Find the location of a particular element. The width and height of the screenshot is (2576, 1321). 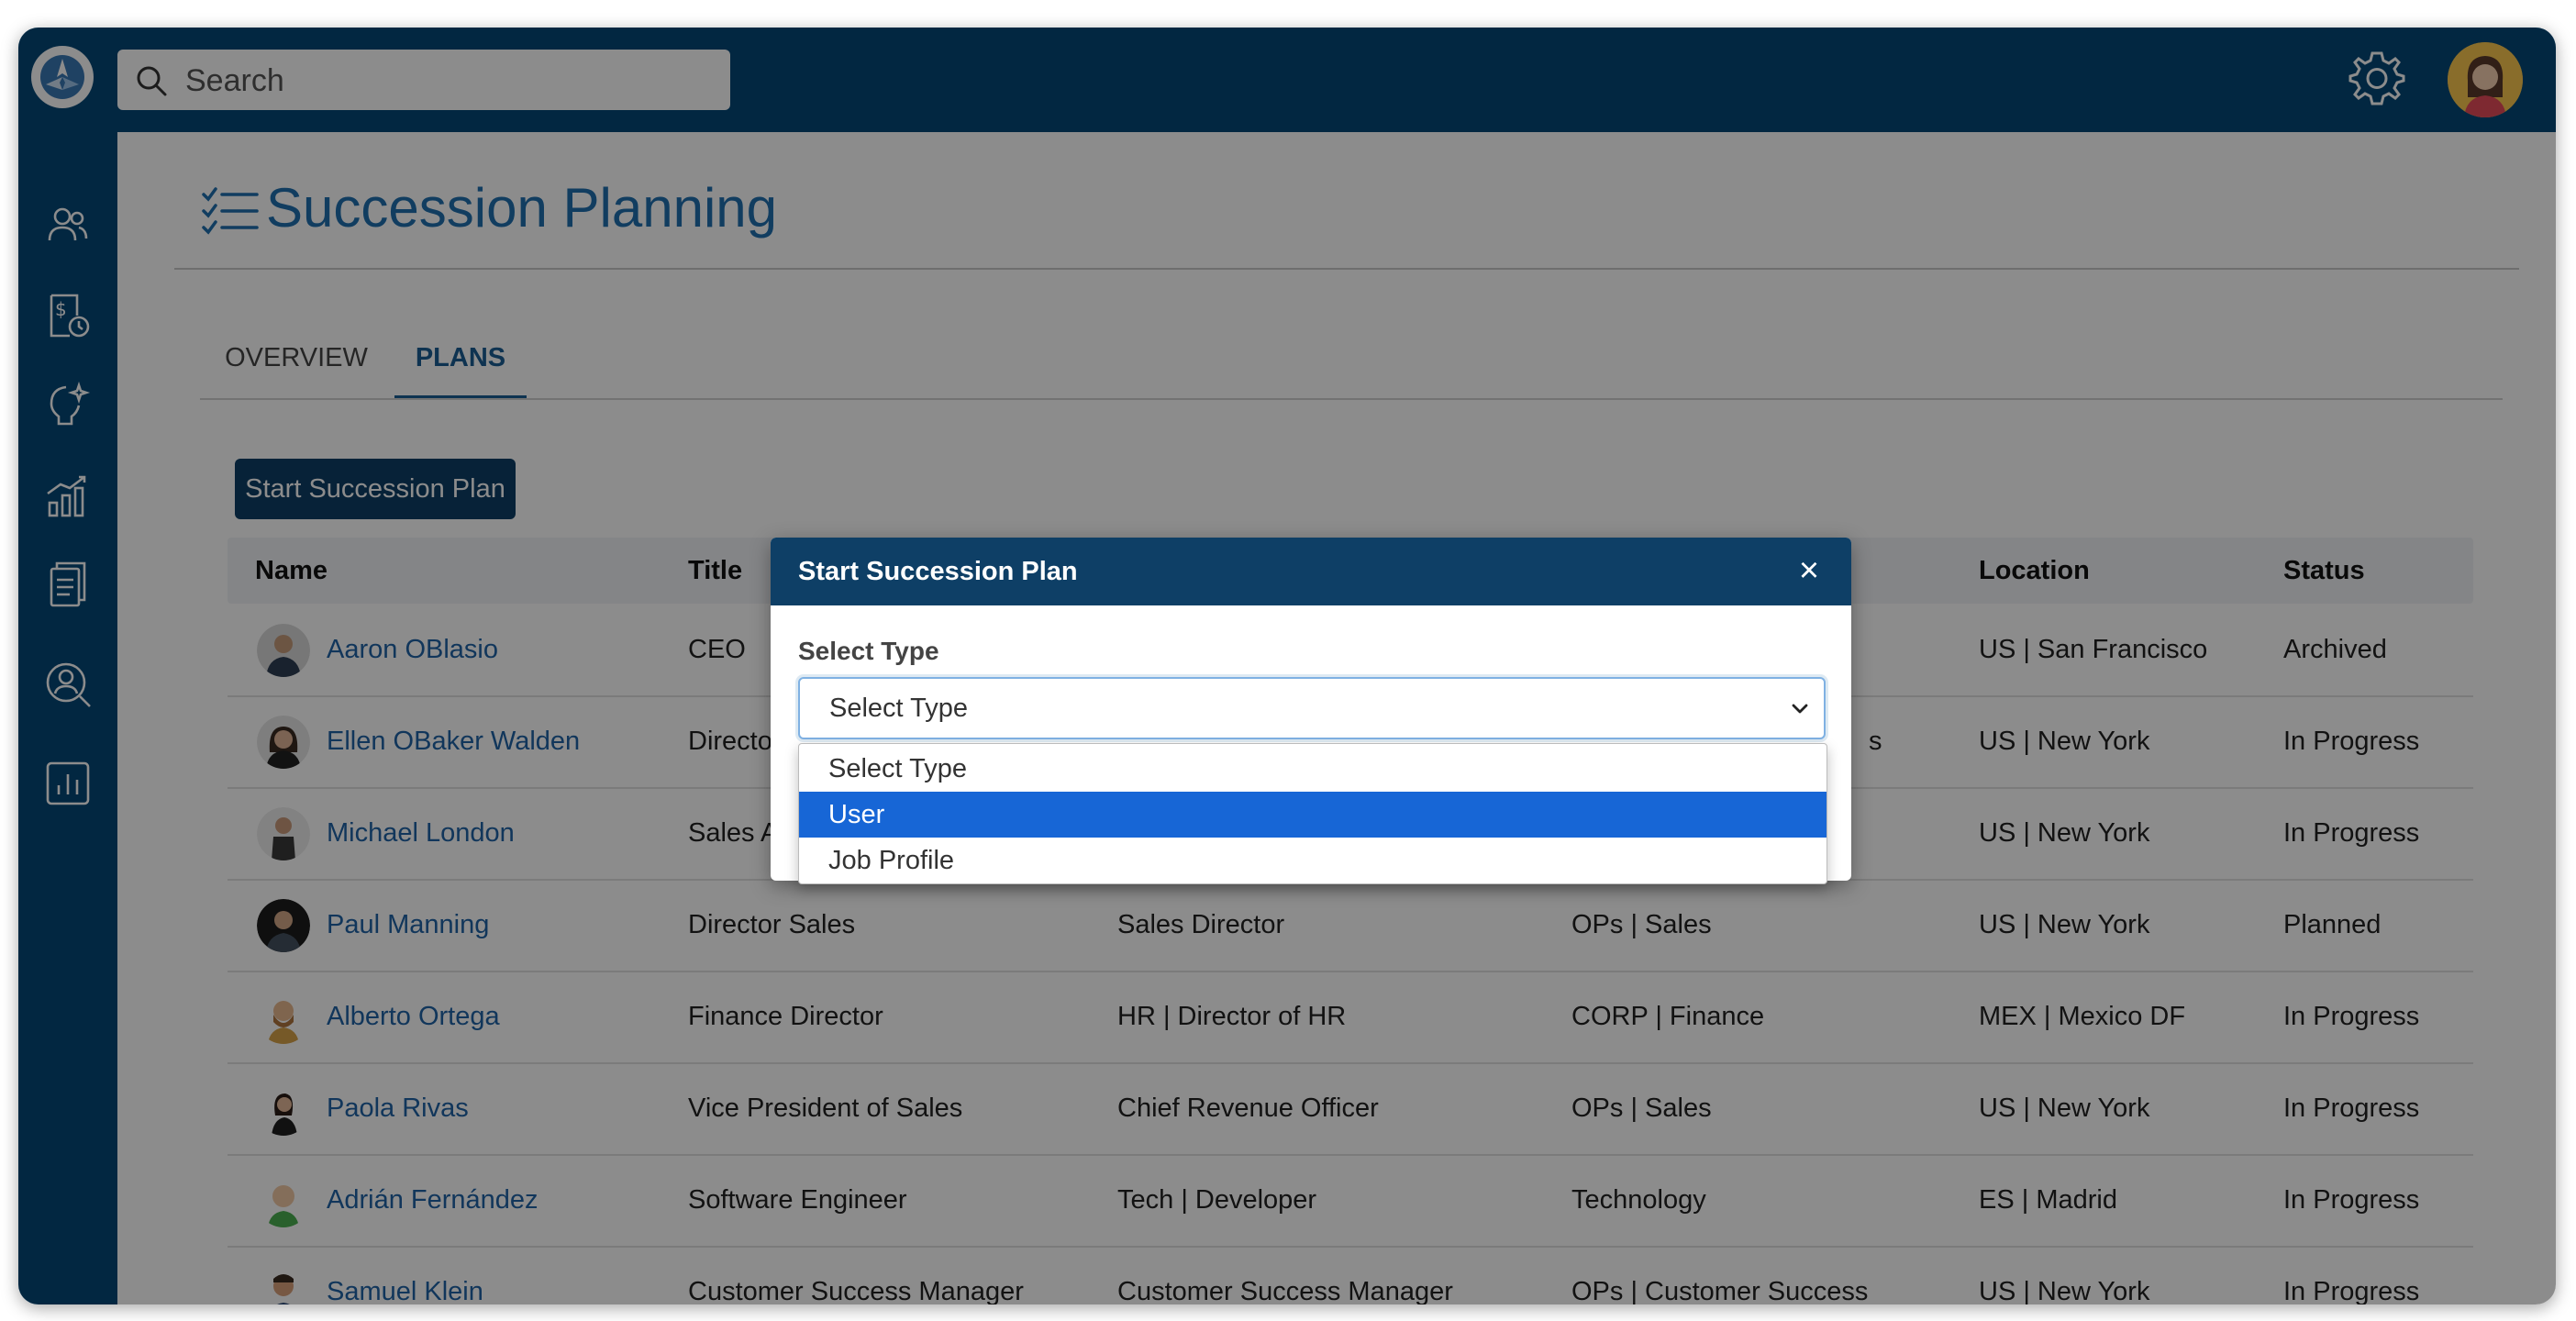

option-label: Job Profile is located at coordinates (891, 860).